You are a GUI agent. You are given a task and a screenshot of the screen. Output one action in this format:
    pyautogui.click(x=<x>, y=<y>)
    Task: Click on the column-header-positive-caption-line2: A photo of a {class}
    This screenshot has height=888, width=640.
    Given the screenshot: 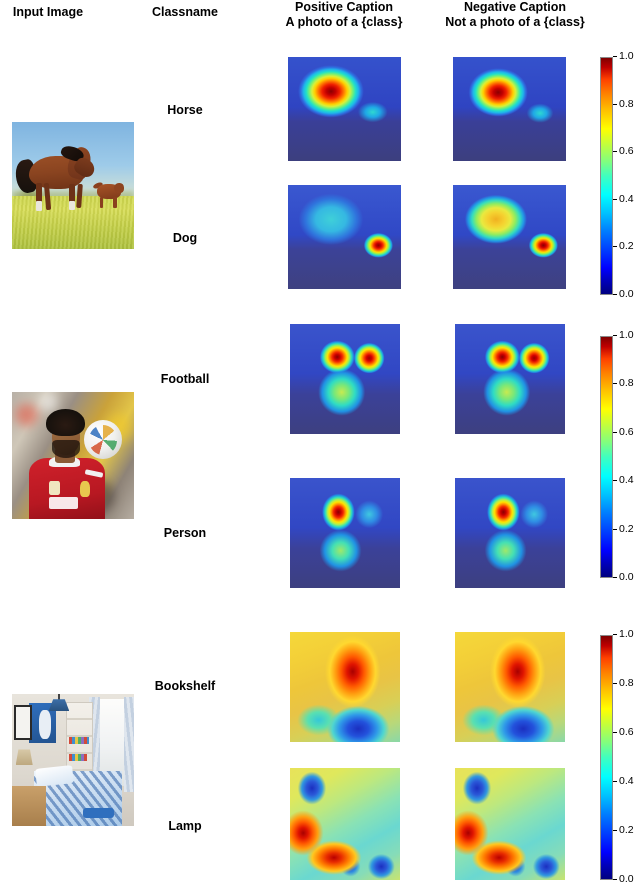 What is the action you would take?
    pyautogui.click(x=344, y=22)
    